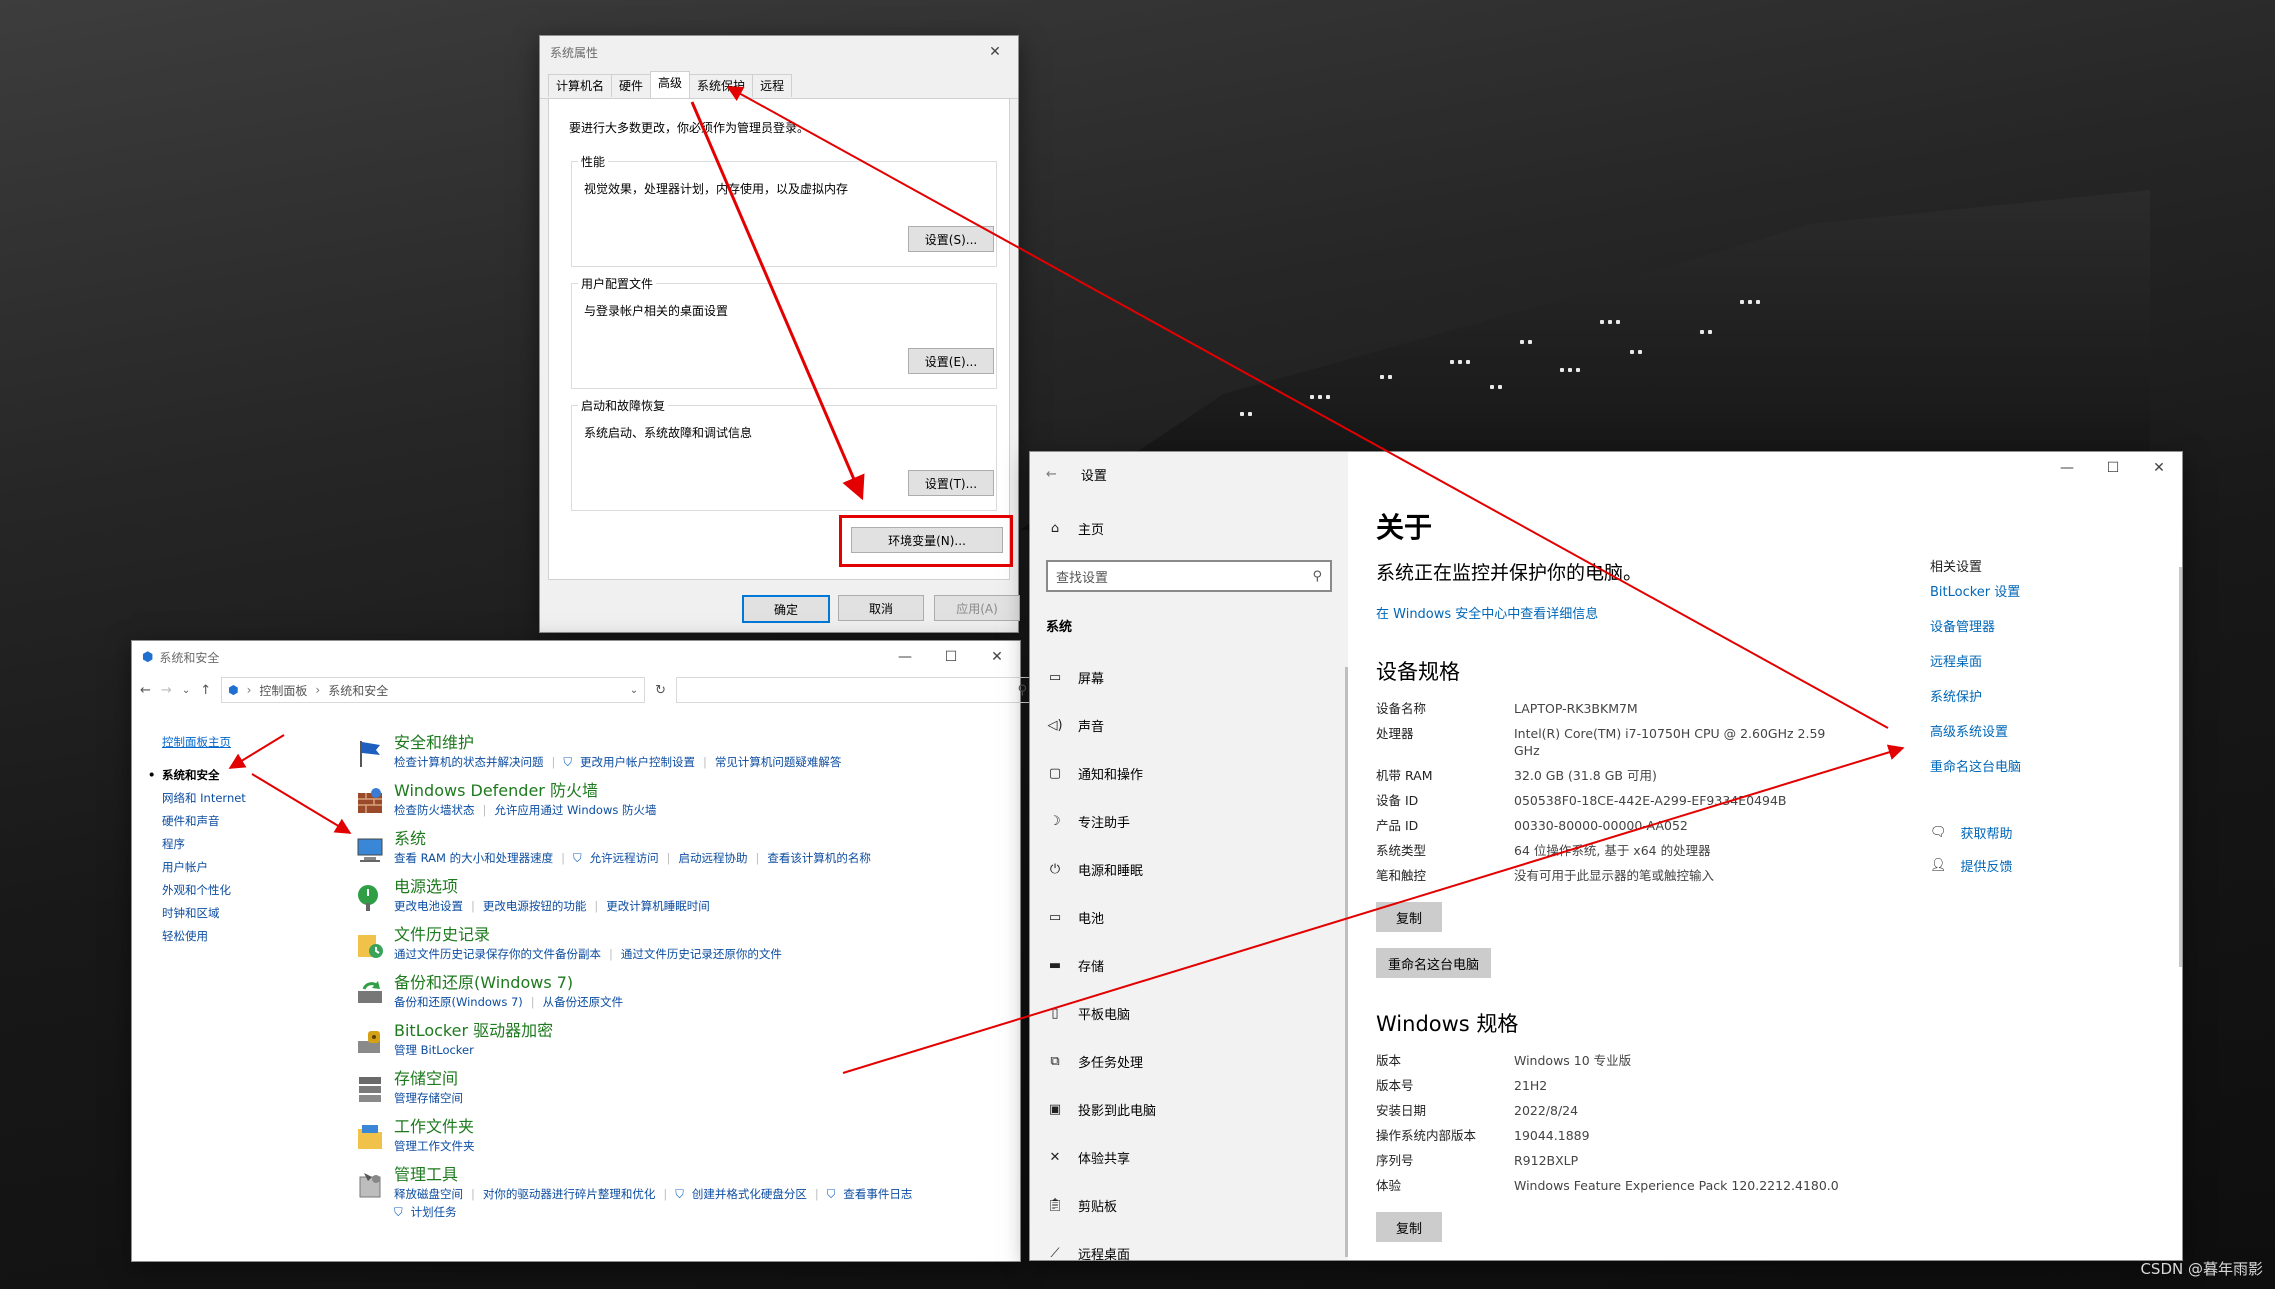 The height and width of the screenshot is (1289, 2275). I want to click on nav-shared-experiences: ✕ 体验共享, so click(1189, 1157).